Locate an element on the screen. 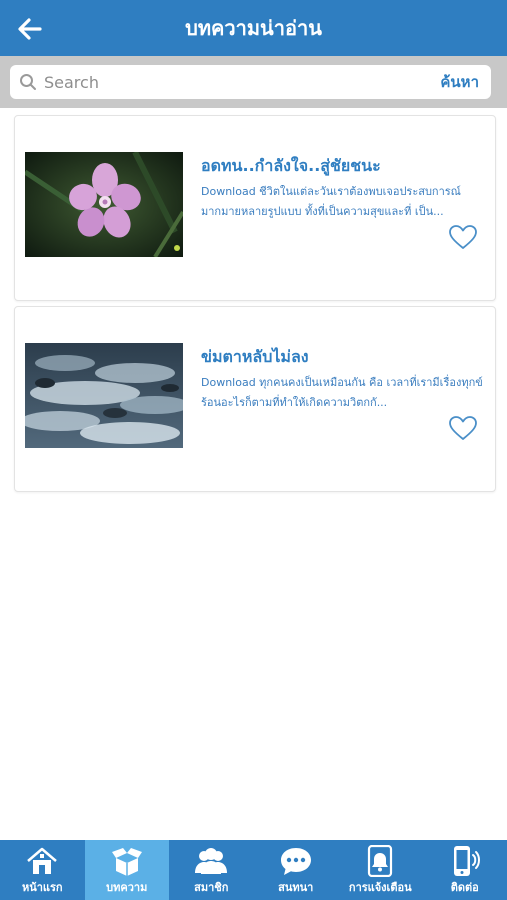 This screenshot has width=507, height=900. nav-item-articles: บทความ is located at coordinates (126, 870).